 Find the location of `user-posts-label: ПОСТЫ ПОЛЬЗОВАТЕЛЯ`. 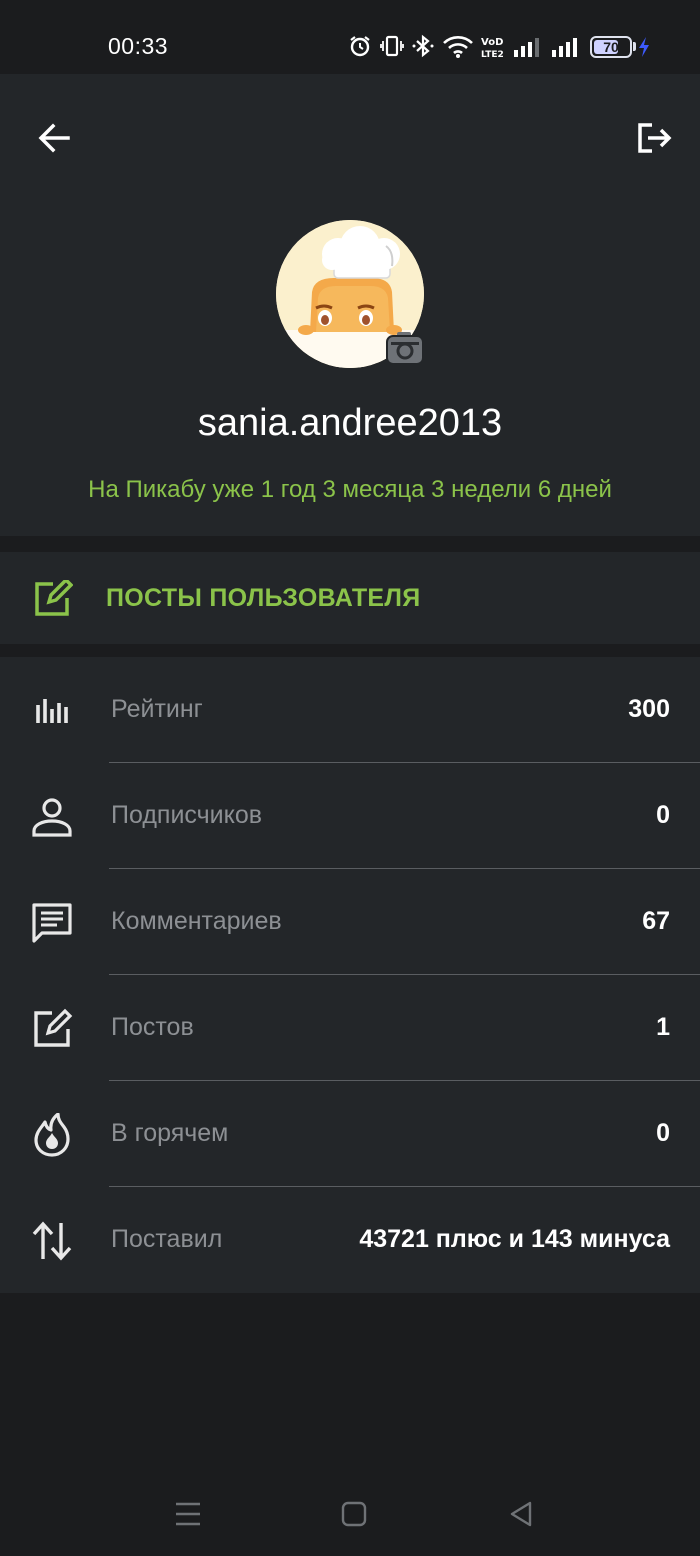

user-posts-label: ПОСТЫ ПОЛЬЗОВАТЕЛЯ is located at coordinates (263, 598).